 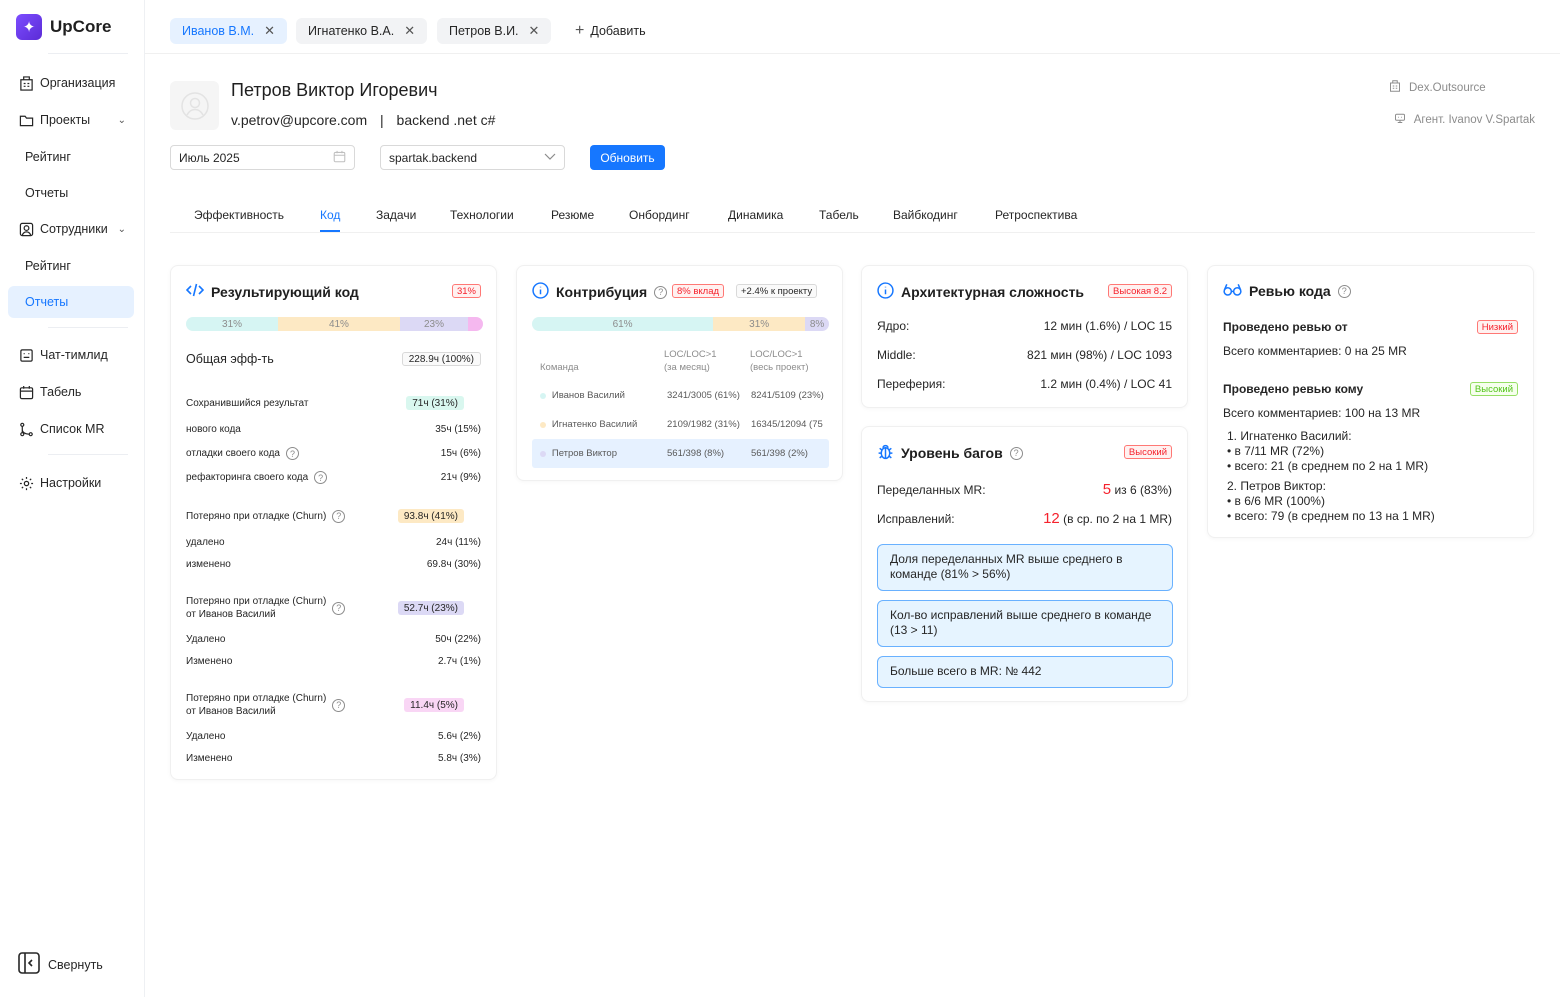 What do you see at coordinates (74, 229) in the screenshot?
I see `sidebar-item-label: Сотрудники` at bounding box center [74, 229].